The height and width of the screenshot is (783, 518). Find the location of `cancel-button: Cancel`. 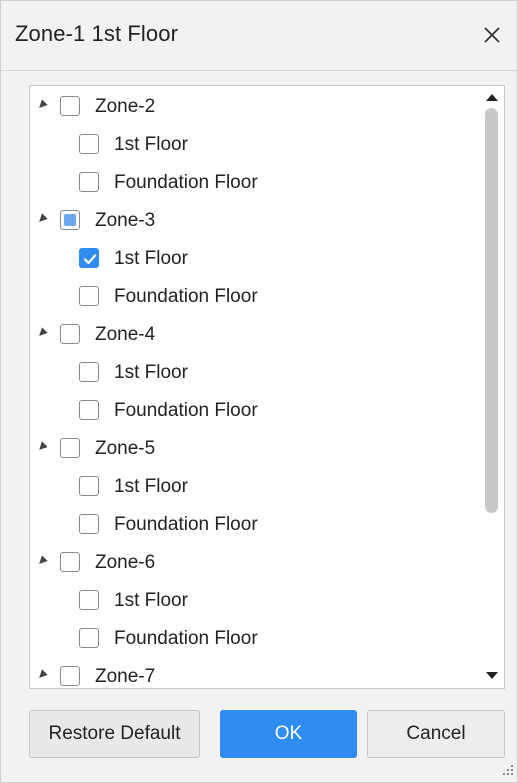

cancel-button: Cancel is located at coordinates (436, 734).